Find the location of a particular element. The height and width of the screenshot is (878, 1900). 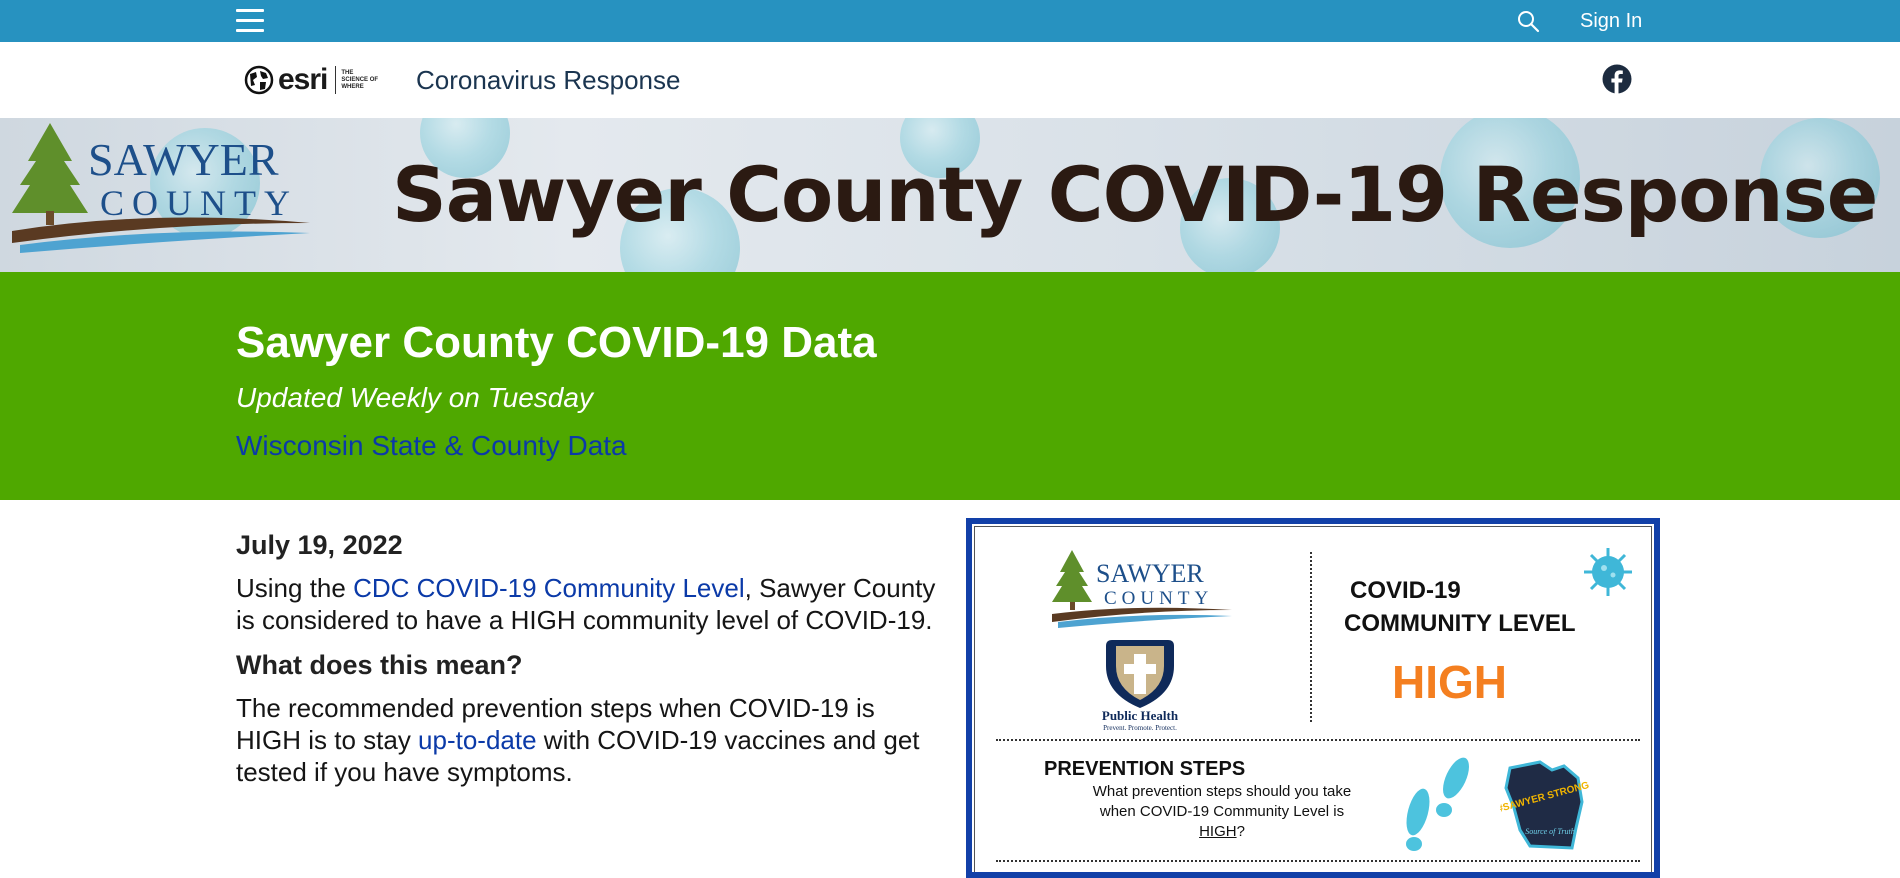

sign-in-link: Sign In is located at coordinates (1611, 21).